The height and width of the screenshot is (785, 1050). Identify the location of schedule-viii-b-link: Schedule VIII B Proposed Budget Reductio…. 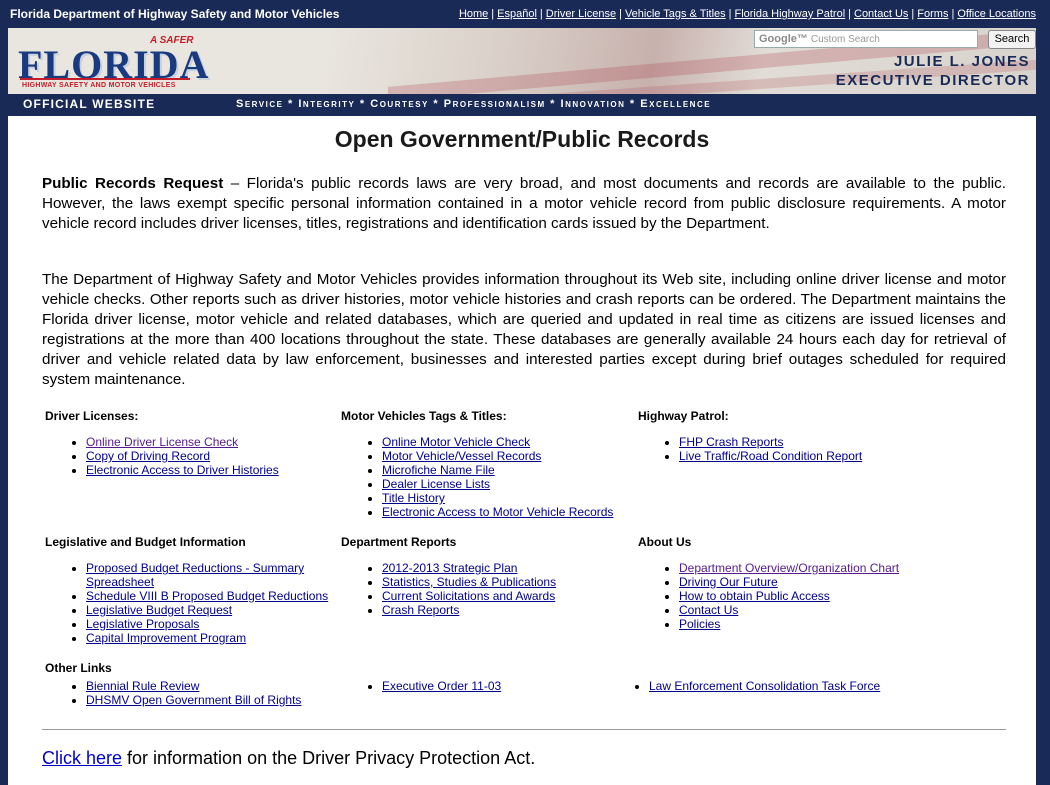
(207, 596).